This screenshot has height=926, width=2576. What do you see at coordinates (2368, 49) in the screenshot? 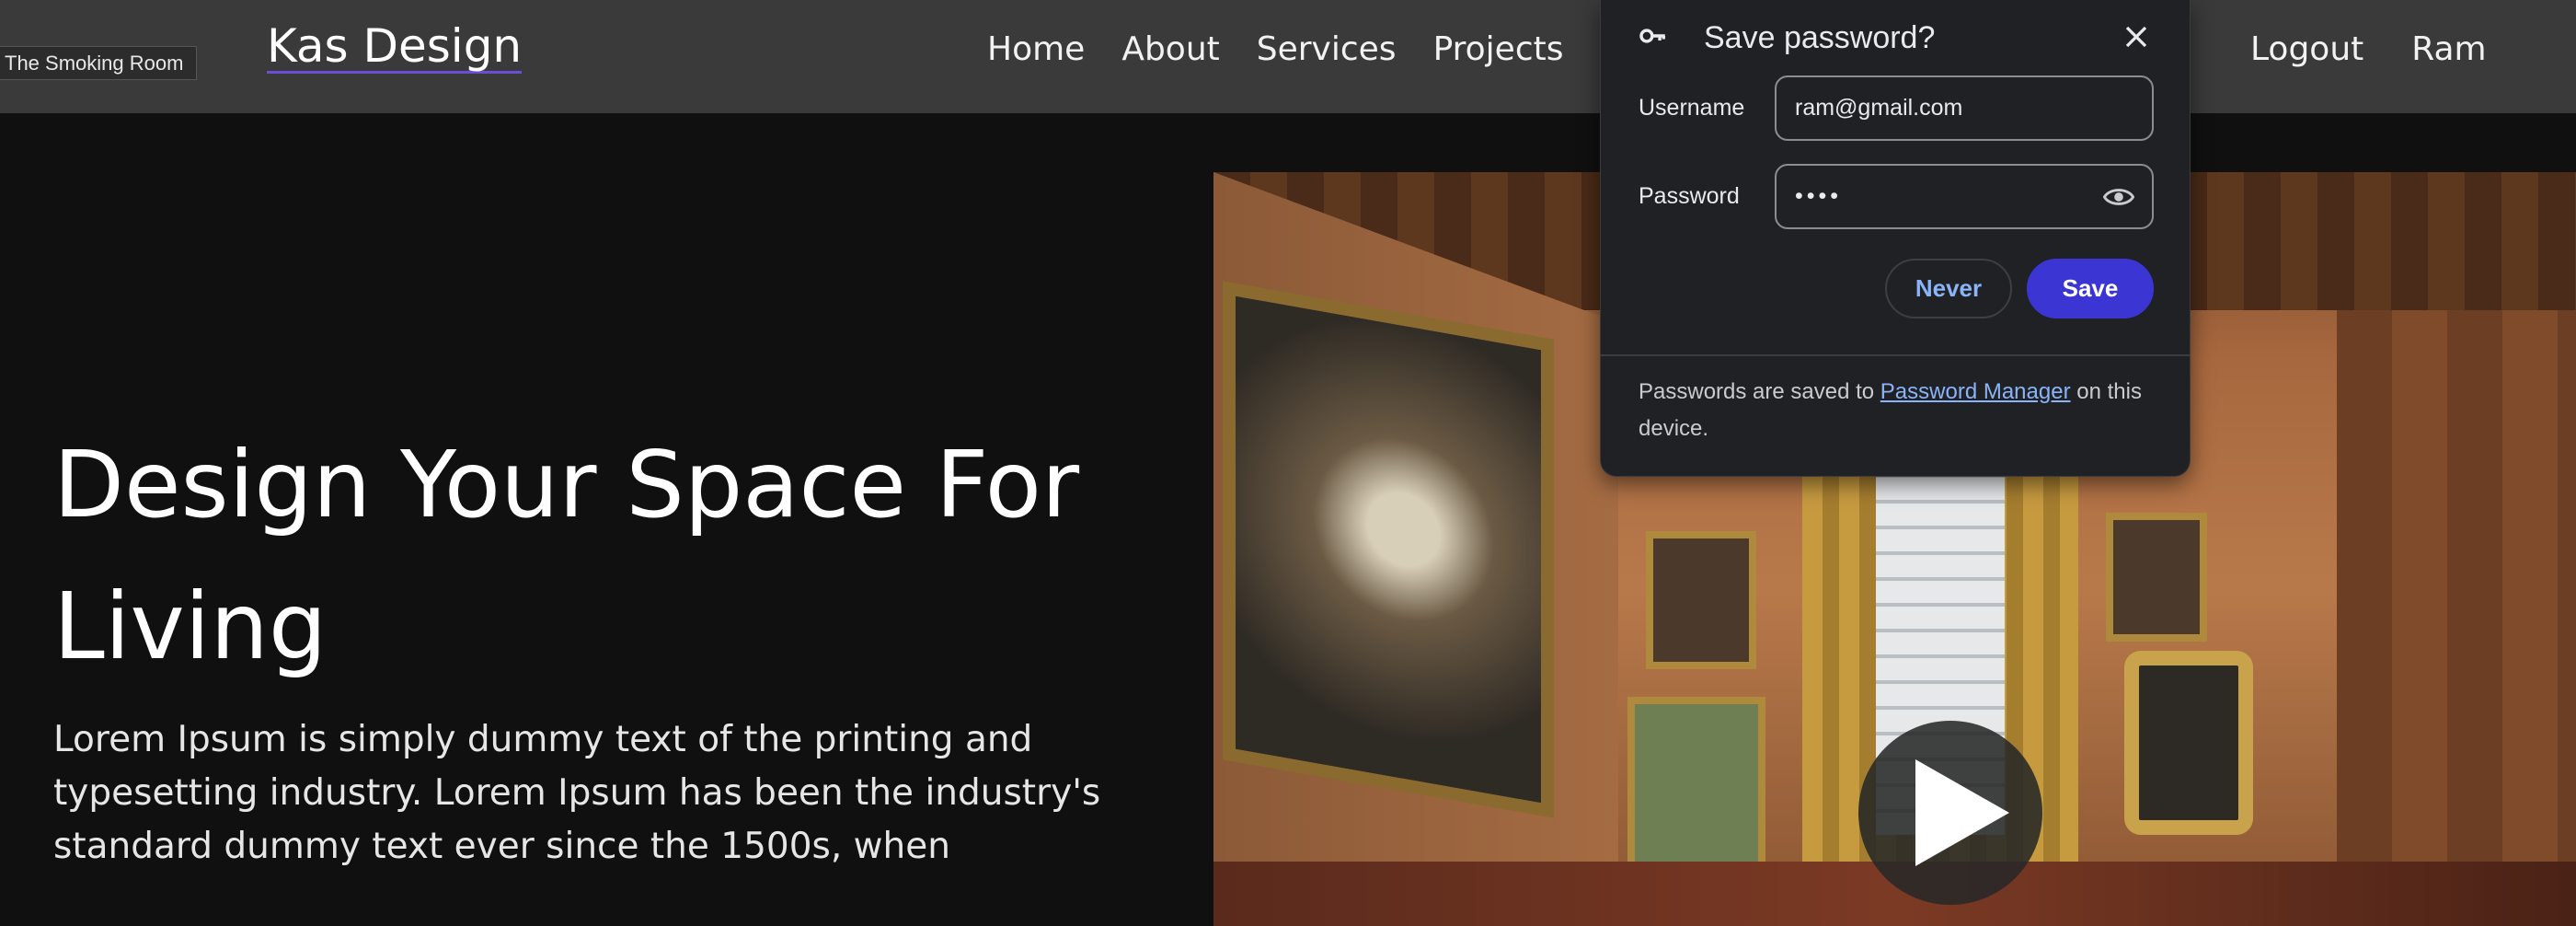
I see `user-nav: Logout Ram` at bounding box center [2368, 49].